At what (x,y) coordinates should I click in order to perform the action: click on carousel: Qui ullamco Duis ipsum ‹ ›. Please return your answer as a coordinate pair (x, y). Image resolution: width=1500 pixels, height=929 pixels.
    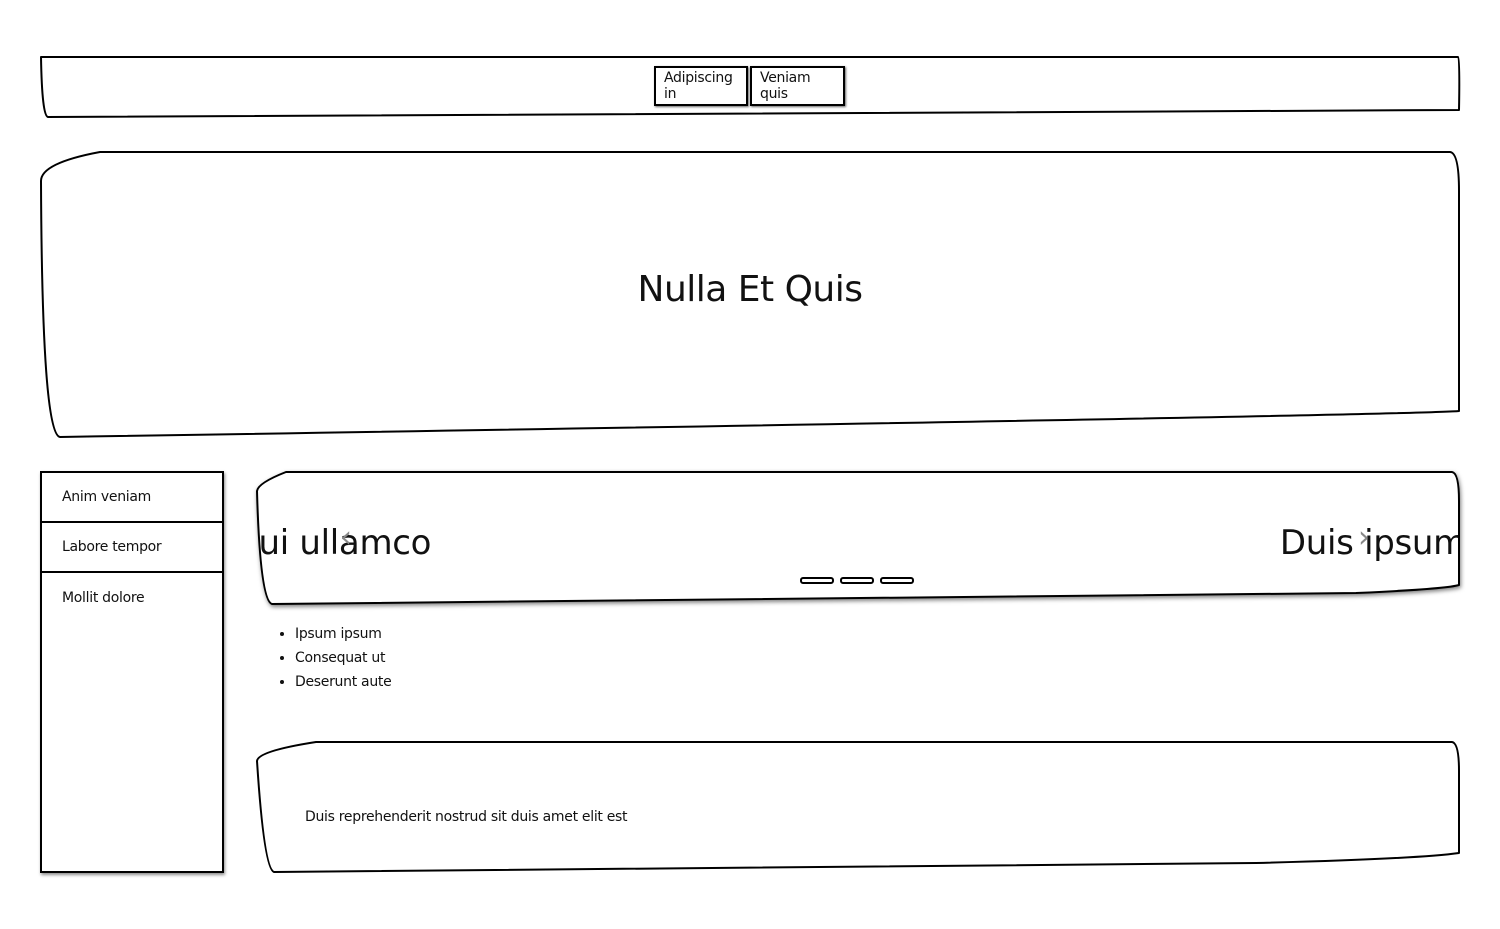
    Looking at the image, I should click on (858, 538).